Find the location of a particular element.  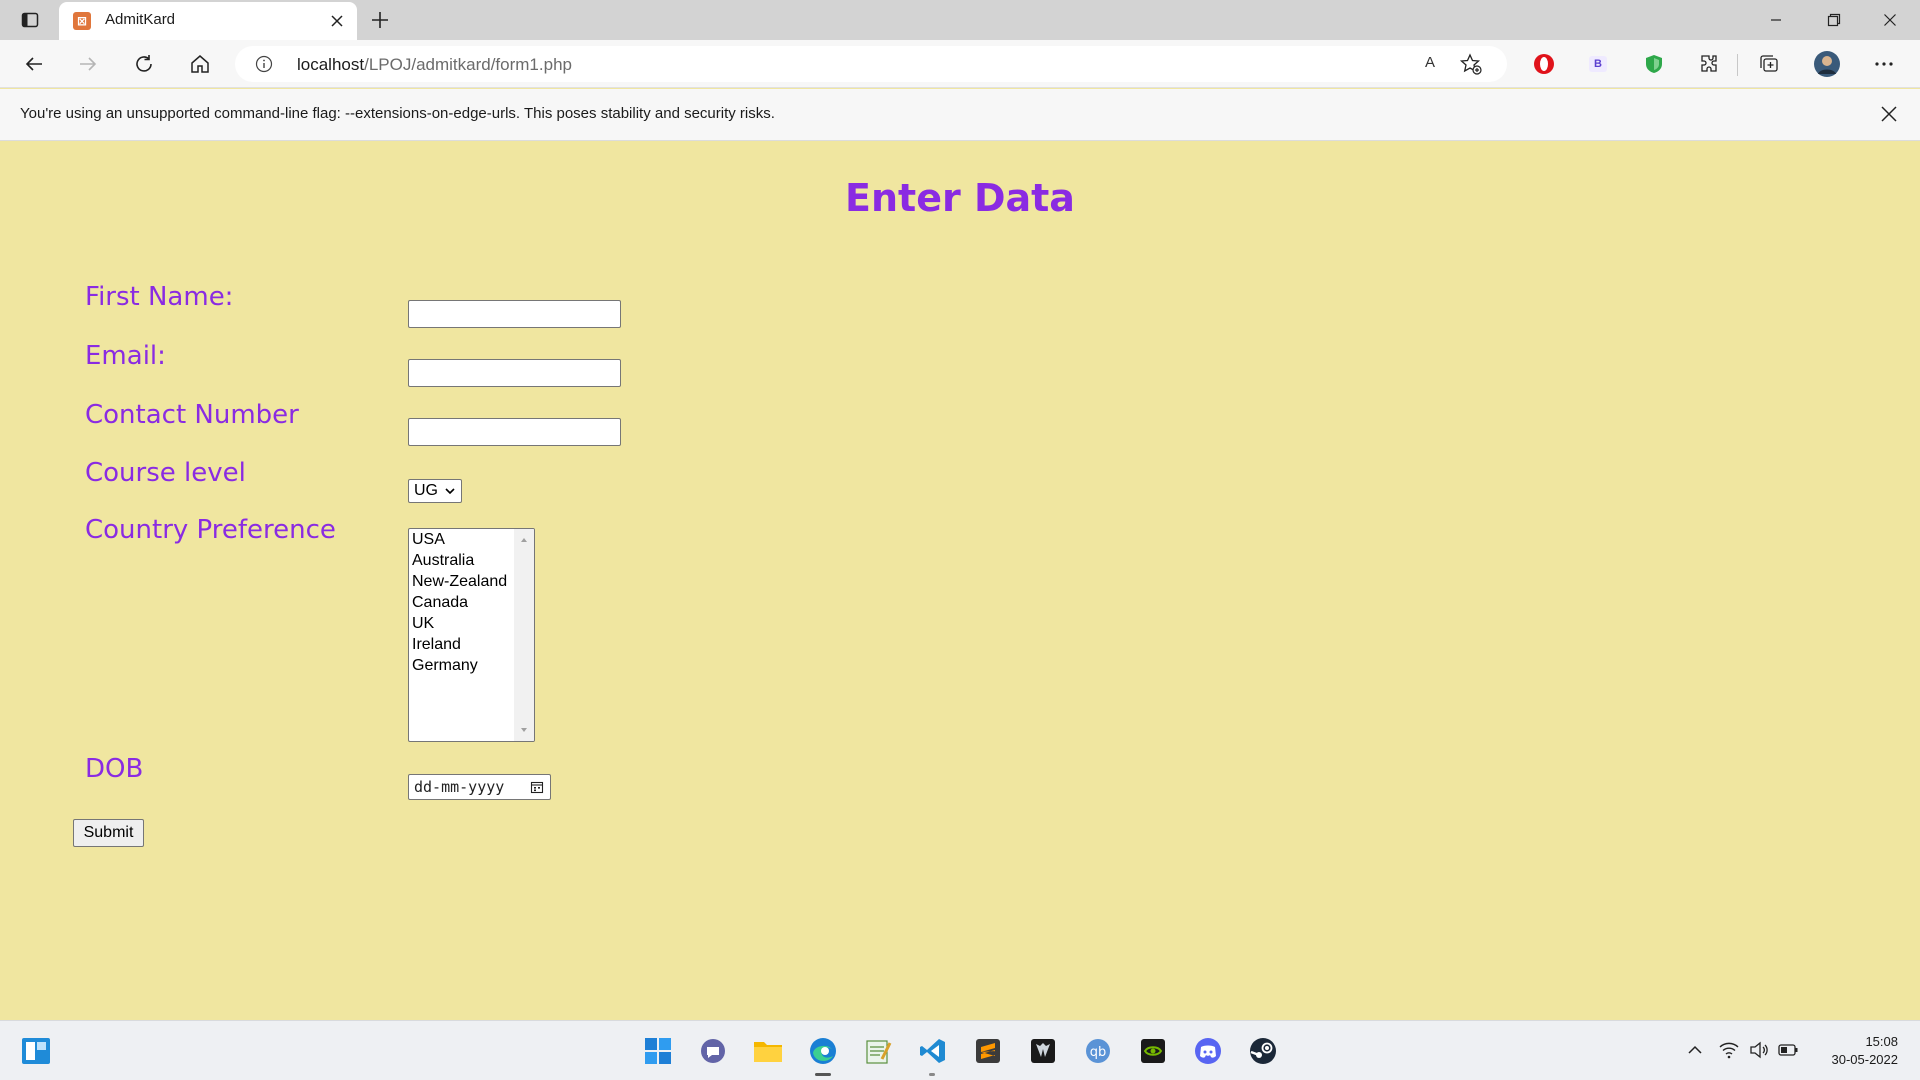

qbittorrent-icon: qb is located at coordinates (1098, 1051).